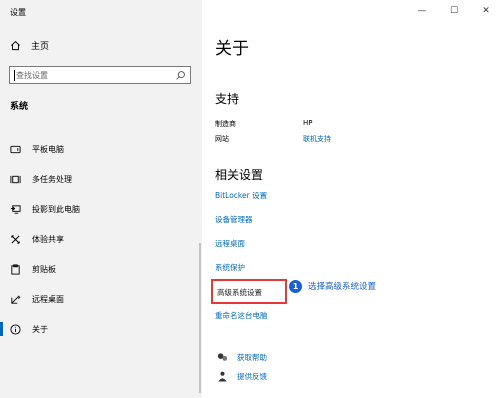  I want to click on related-settings-heading: 相关设置, so click(239, 175).